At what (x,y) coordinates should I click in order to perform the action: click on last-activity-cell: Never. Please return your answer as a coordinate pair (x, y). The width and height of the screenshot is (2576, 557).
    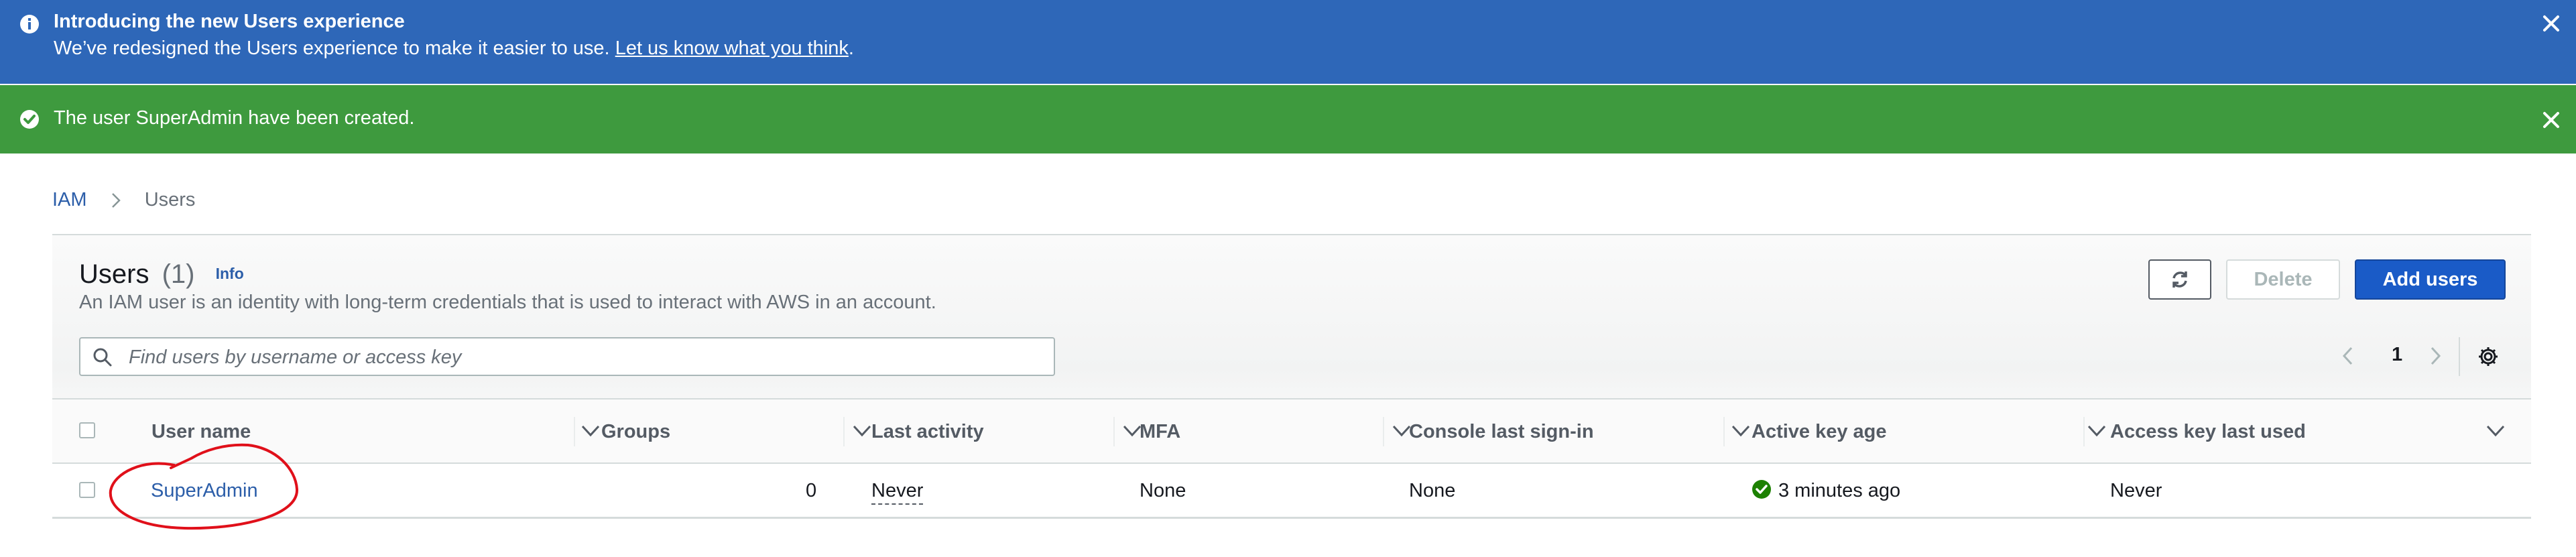
    Looking at the image, I should click on (898, 493).